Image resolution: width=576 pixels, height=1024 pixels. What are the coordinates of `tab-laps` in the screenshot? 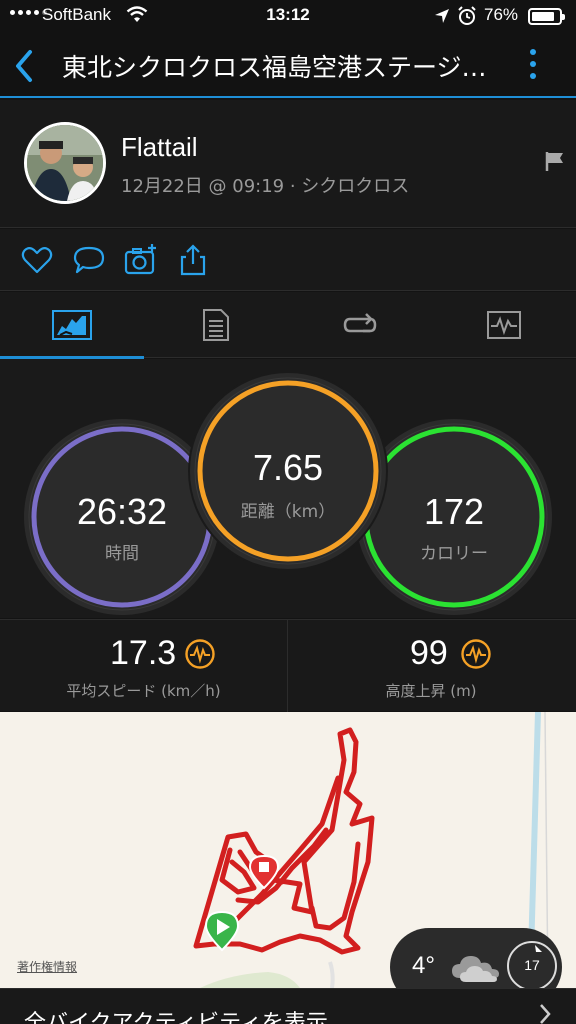 It's located at (360, 325).